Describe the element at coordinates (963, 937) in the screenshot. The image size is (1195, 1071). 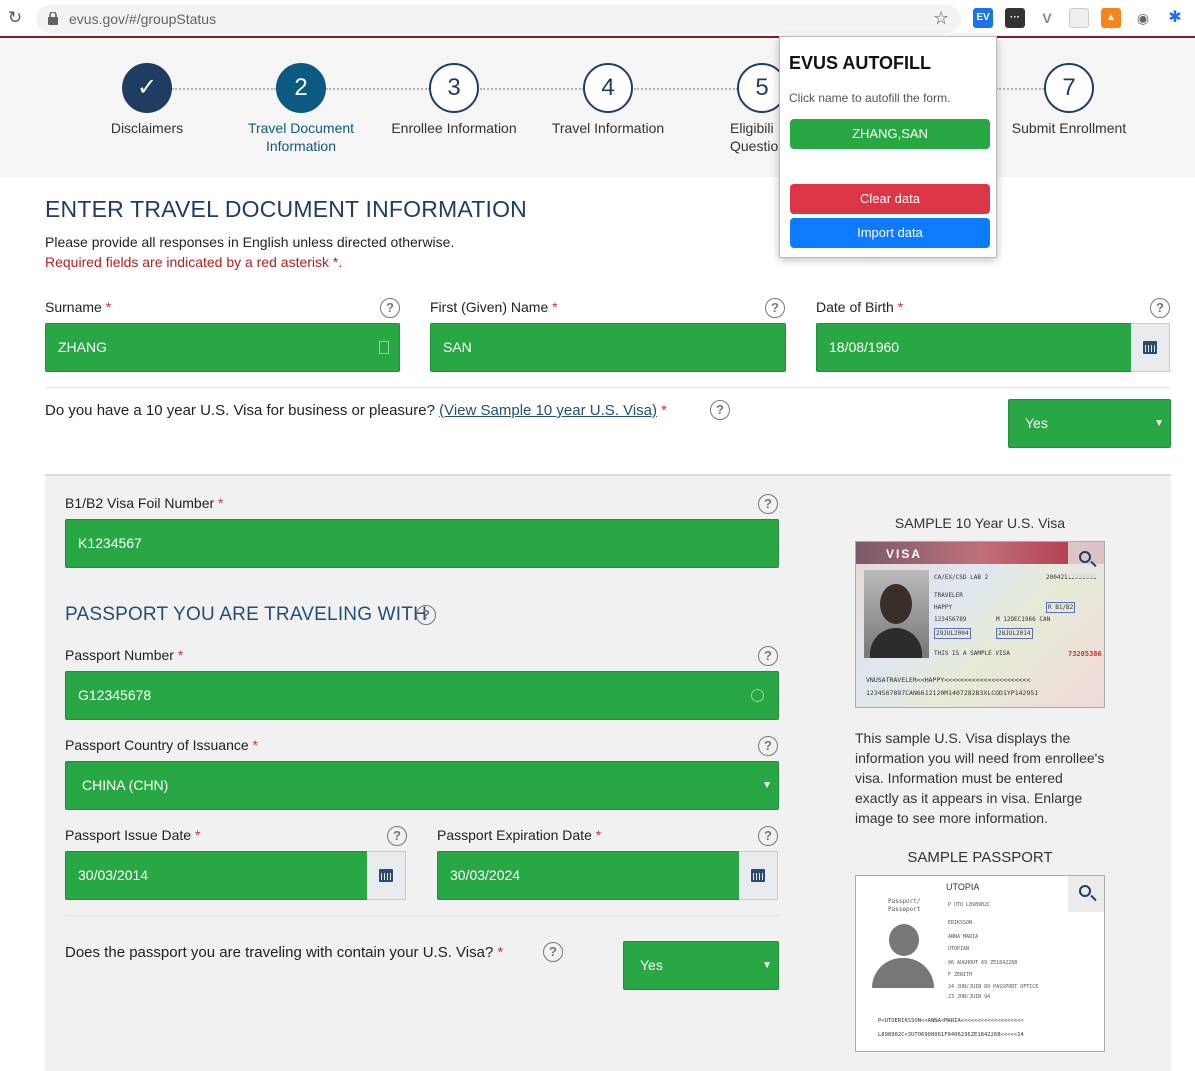
I see `passport-text-line: ANNA MARIA` at that location.